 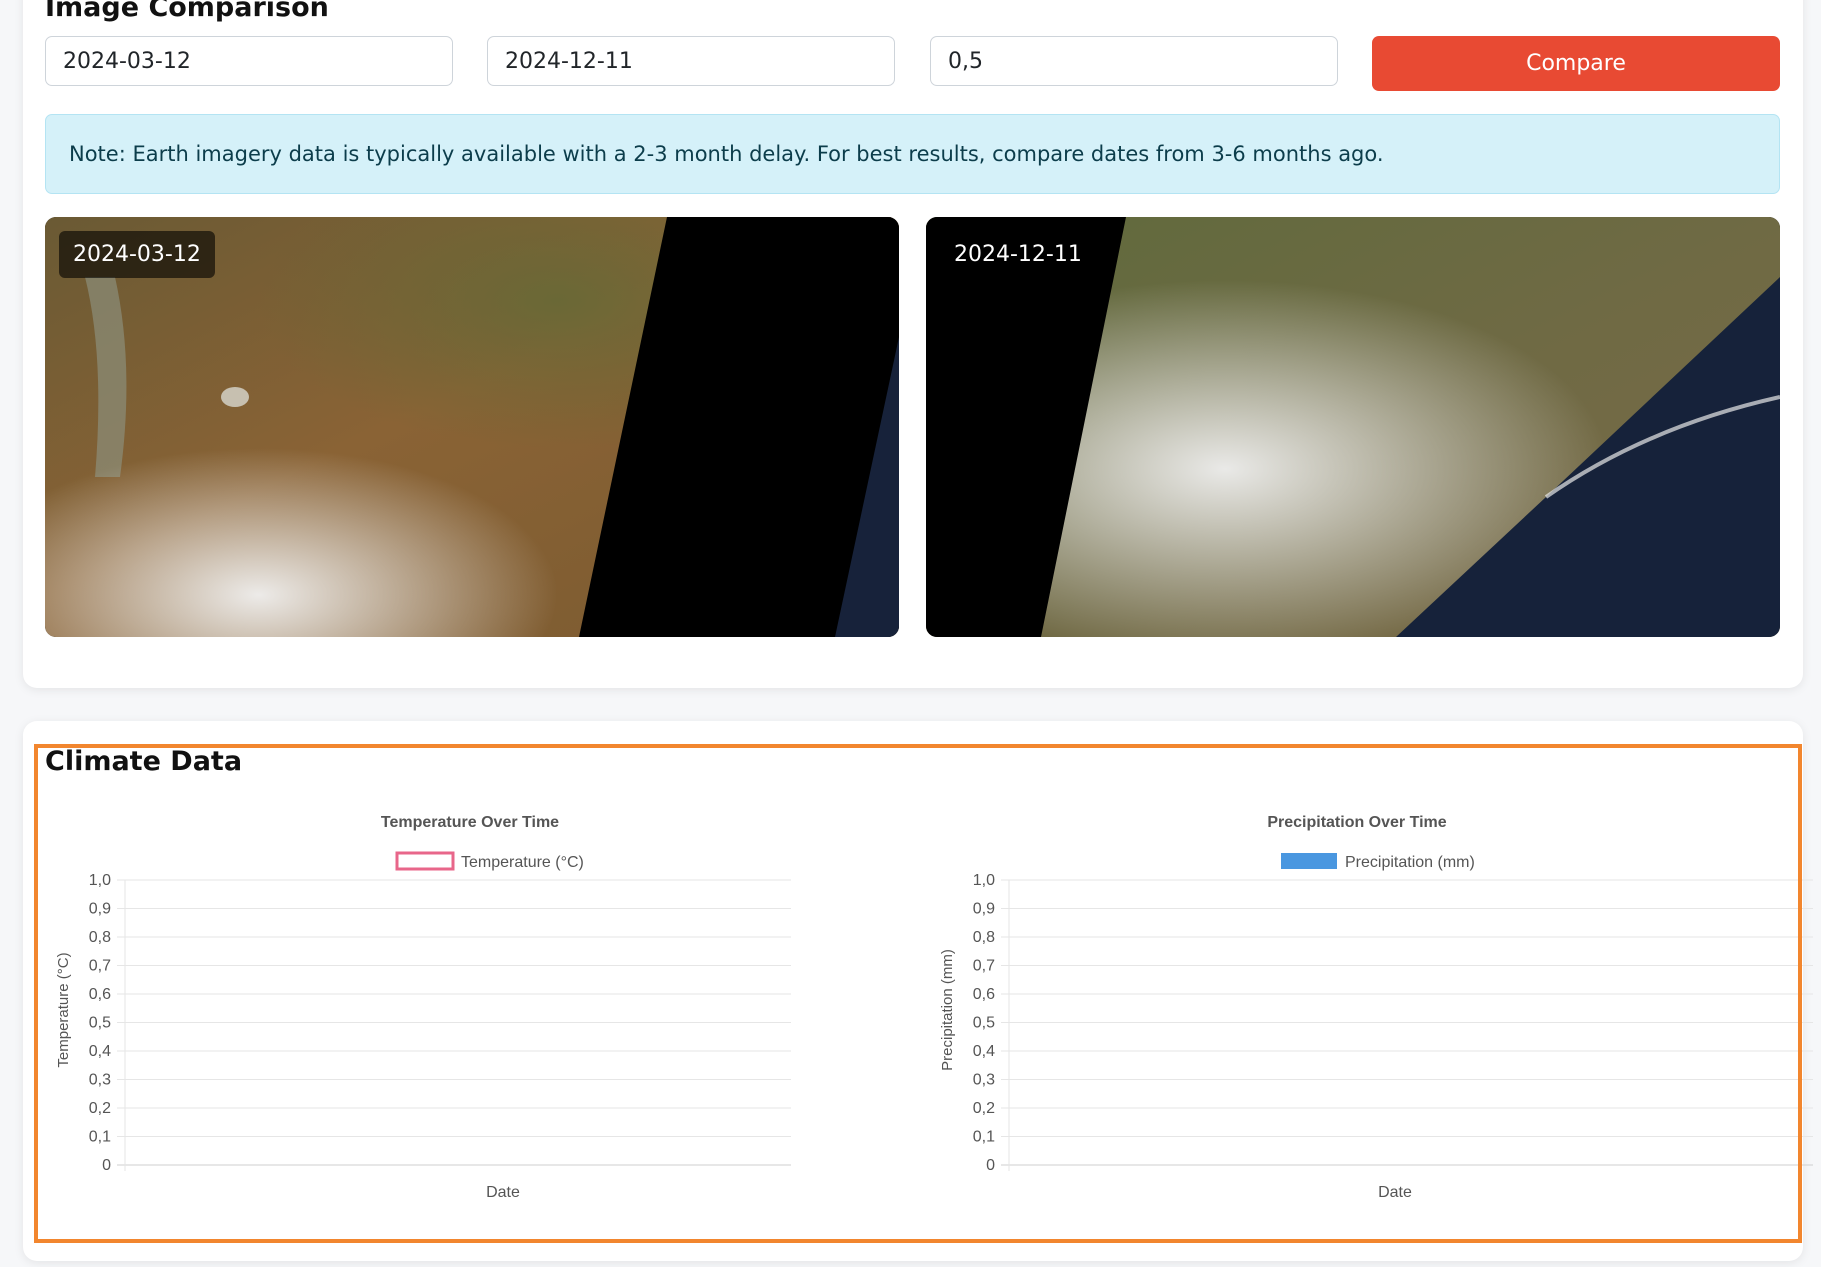 I want to click on climate-data-title: Climate Data, so click(x=144, y=761).